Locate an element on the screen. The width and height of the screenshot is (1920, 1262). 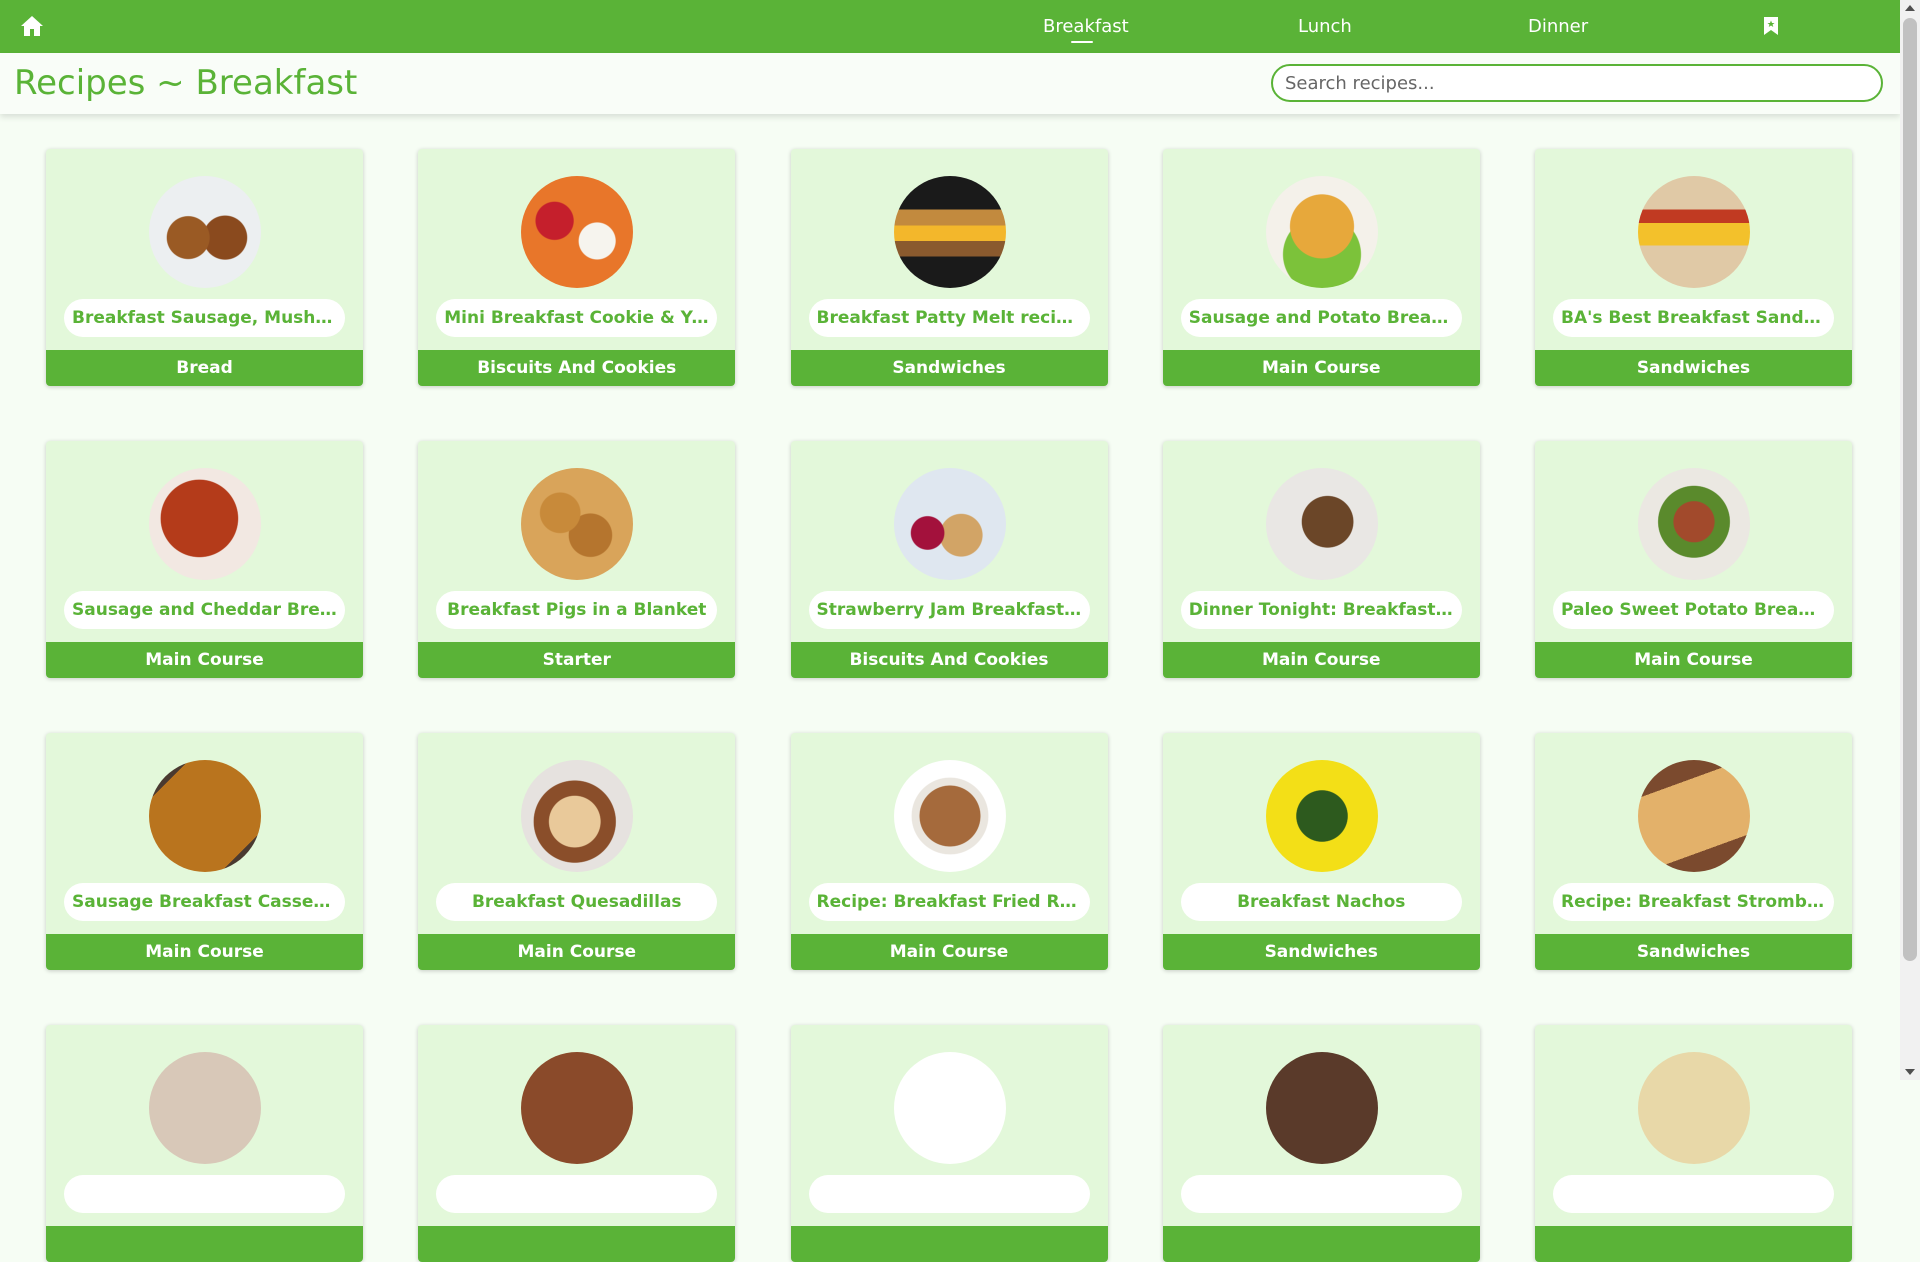
recipe-title: Recipe: Breakfast Fried Rice is located at coordinates (949, 902).